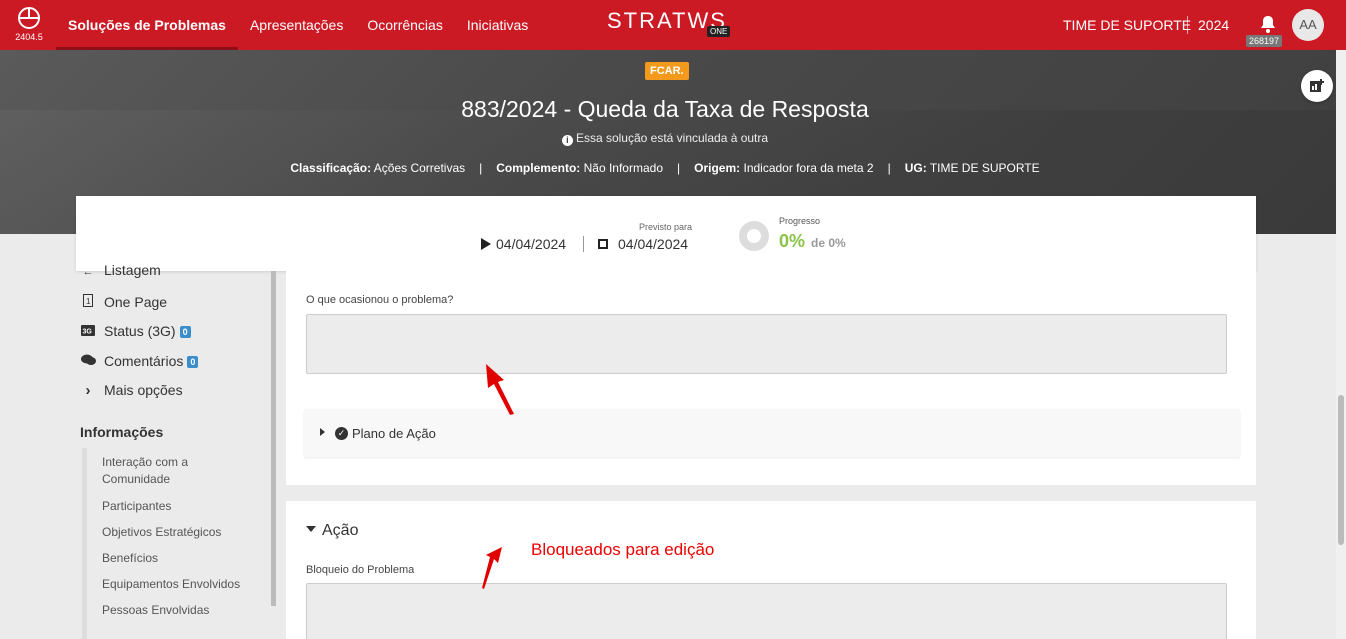 The image size is (1346, 639). Describe the element at coordinates (132, 270) in the screenshot. I see `sidebar-item-label: Listagem` at that location.